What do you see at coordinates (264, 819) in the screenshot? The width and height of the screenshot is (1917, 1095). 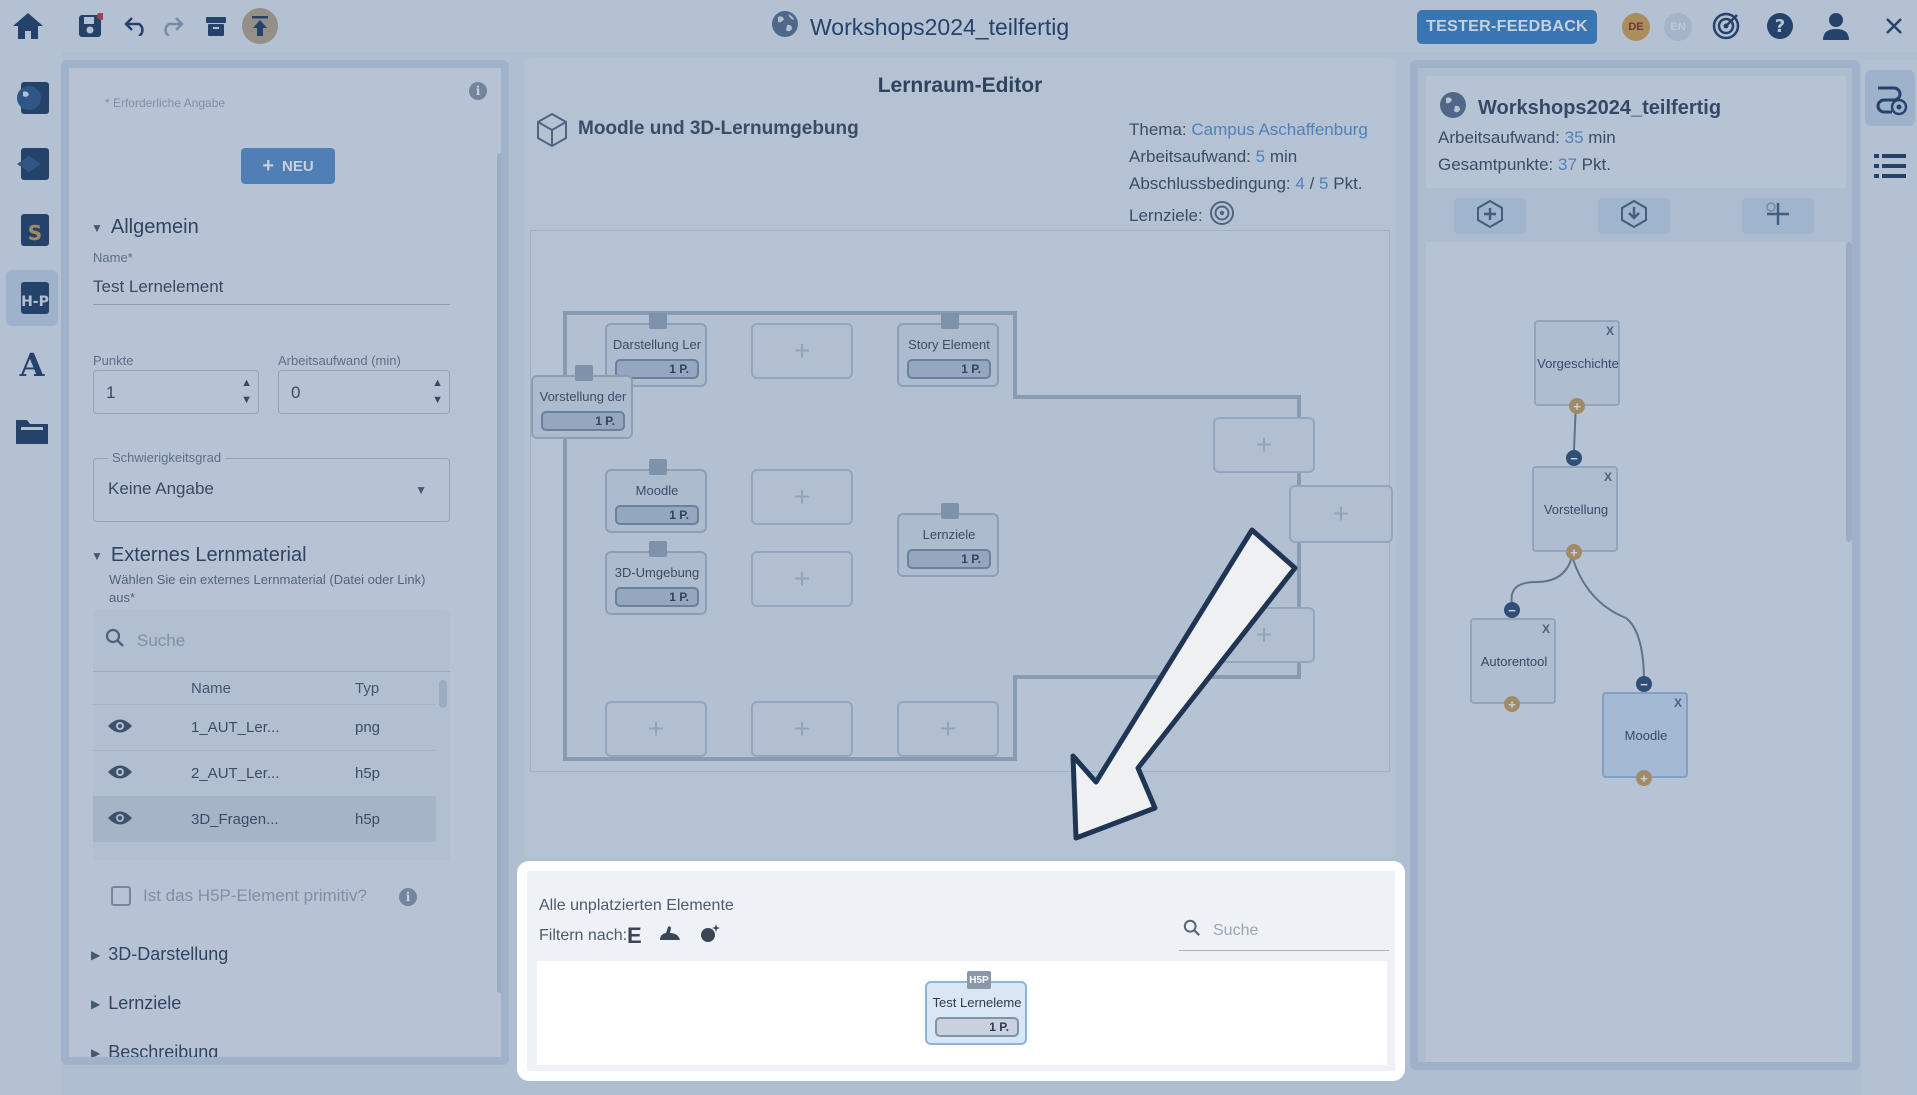 I see `table-row: 3D_Fragen... h5p` at bounding box center [264, 819].